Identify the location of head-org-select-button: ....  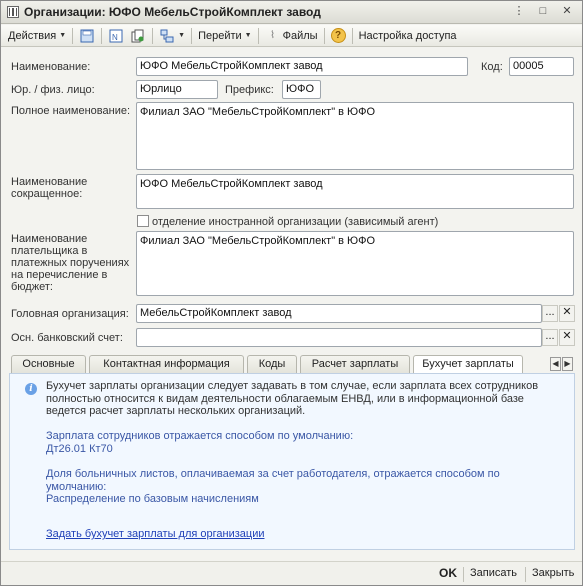
(550, 313).